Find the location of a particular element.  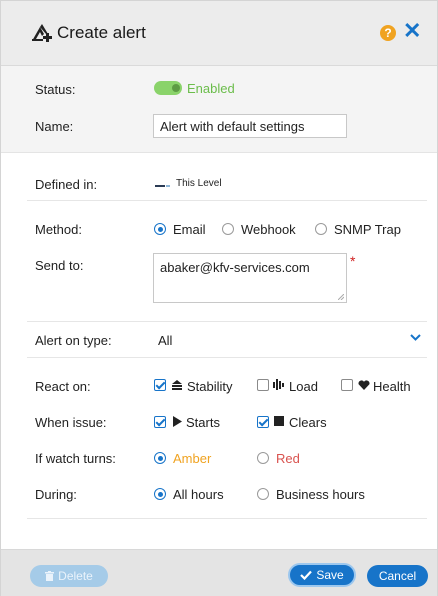

when-issue-label: When issue: is located at coordinates (71, 422).